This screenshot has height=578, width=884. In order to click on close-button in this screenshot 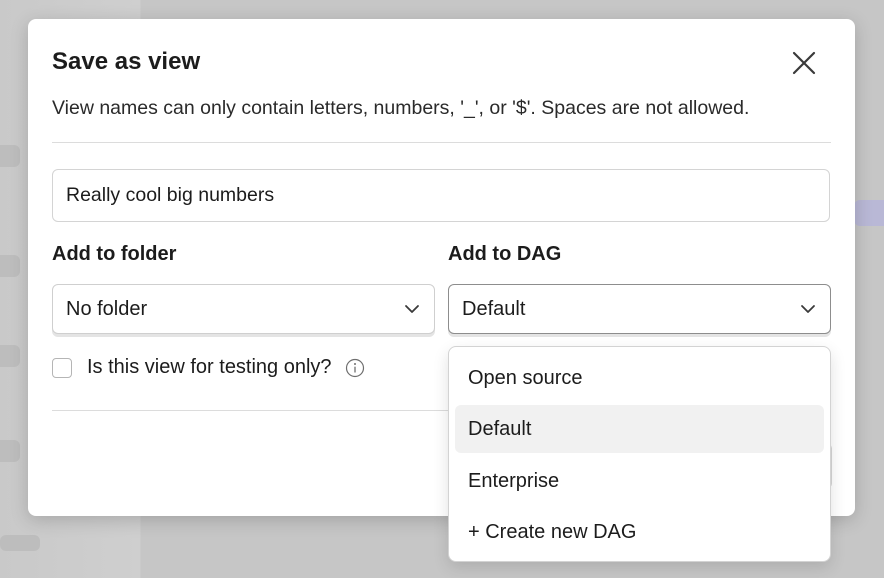, I will do `click(804, 63)`.